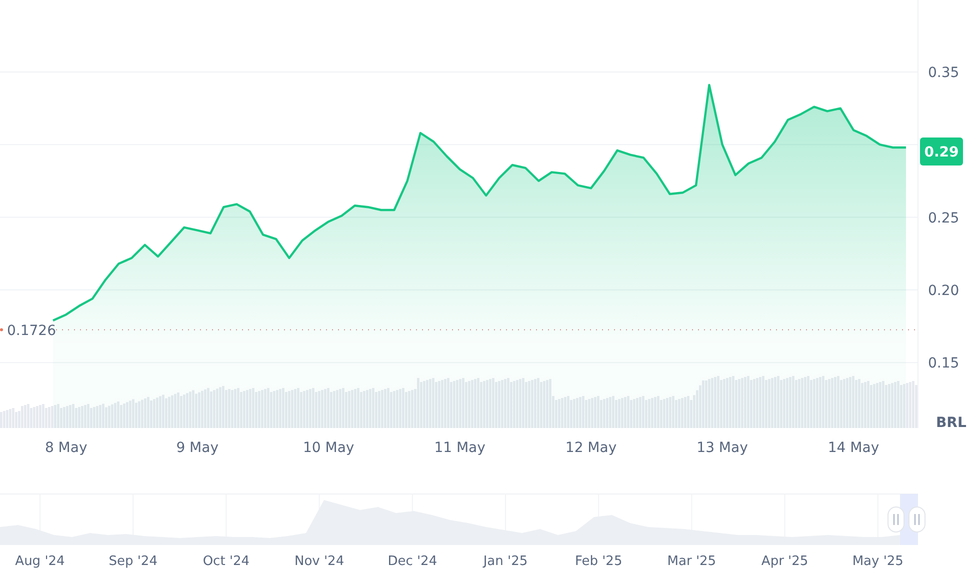  What do you see at coordinates (40, 561) in the screenshot?
I see `navigator-label: Aug '24` at bounding box center [40, 561].